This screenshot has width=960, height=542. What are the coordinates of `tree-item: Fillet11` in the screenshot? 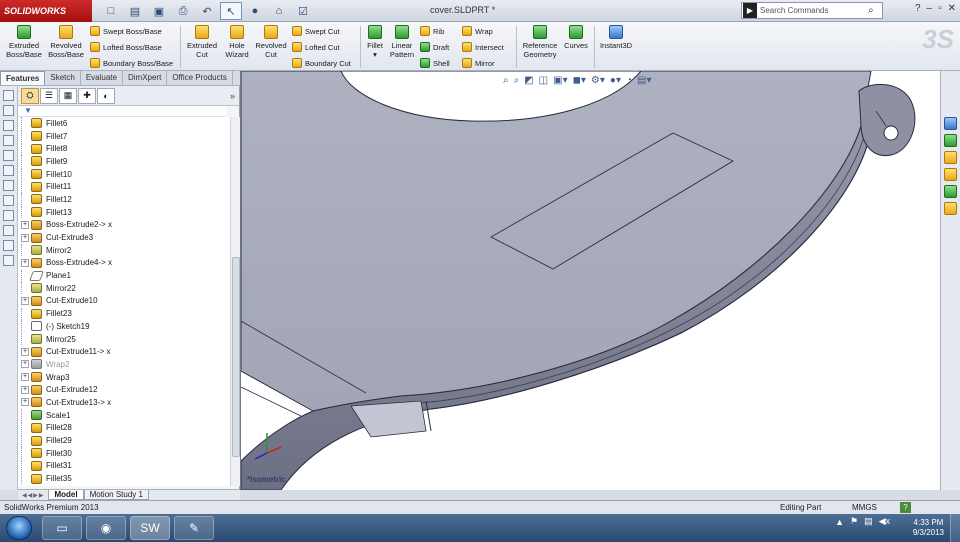 It's located at (124, 186).